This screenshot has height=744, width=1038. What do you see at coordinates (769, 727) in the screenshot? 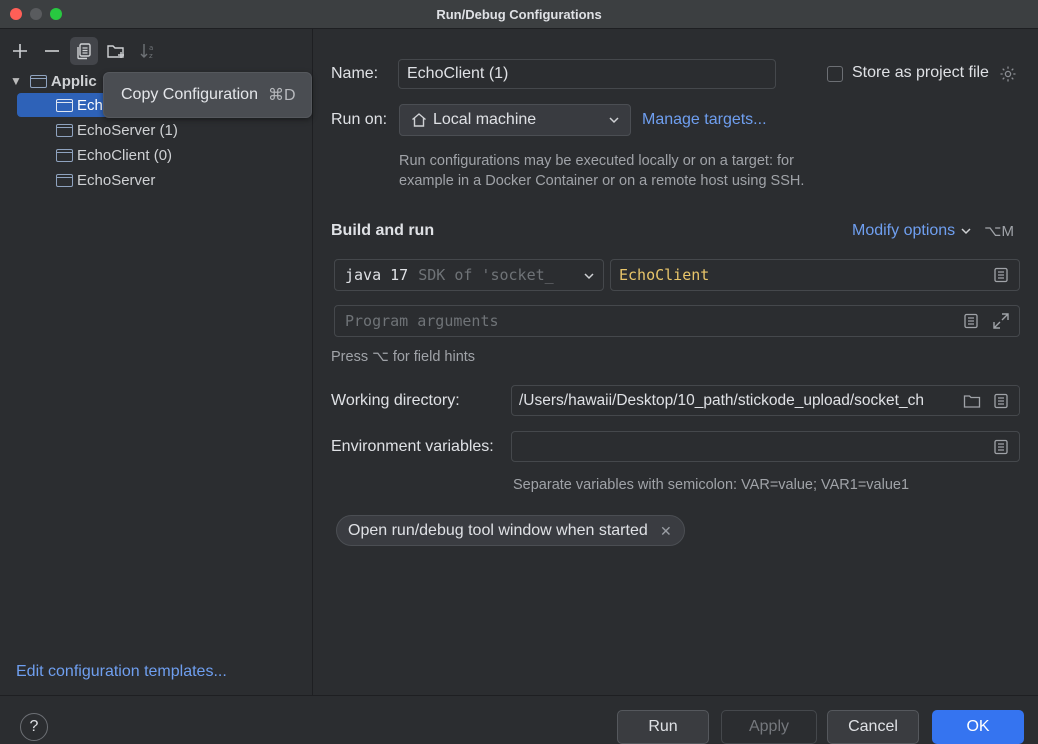
I see `apply-button: Apply` at bounding box center [769, 727].